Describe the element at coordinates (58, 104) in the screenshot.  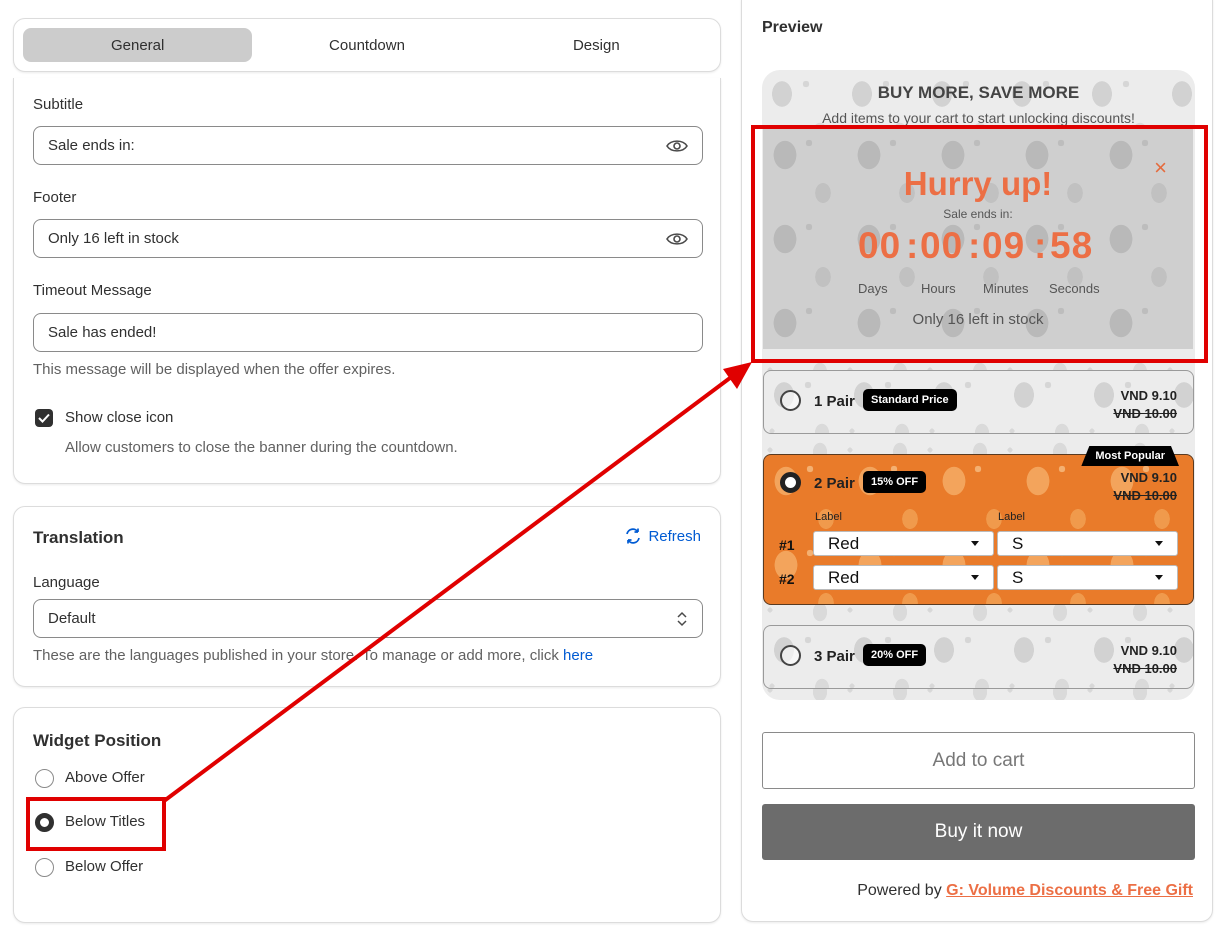
I see `subtitle-label: Subtitle` at that location.